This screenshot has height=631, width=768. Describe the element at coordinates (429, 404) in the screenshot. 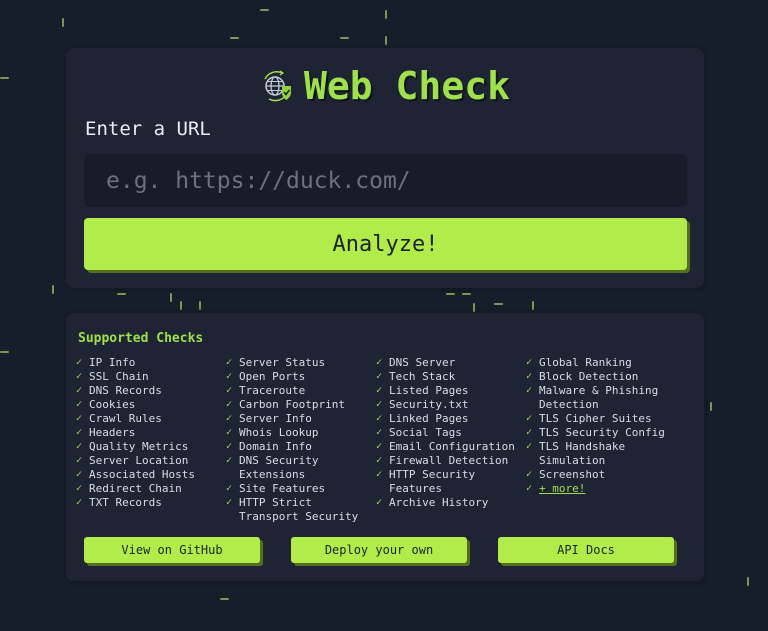

I see `check-item-label: Security.txt` at that location.